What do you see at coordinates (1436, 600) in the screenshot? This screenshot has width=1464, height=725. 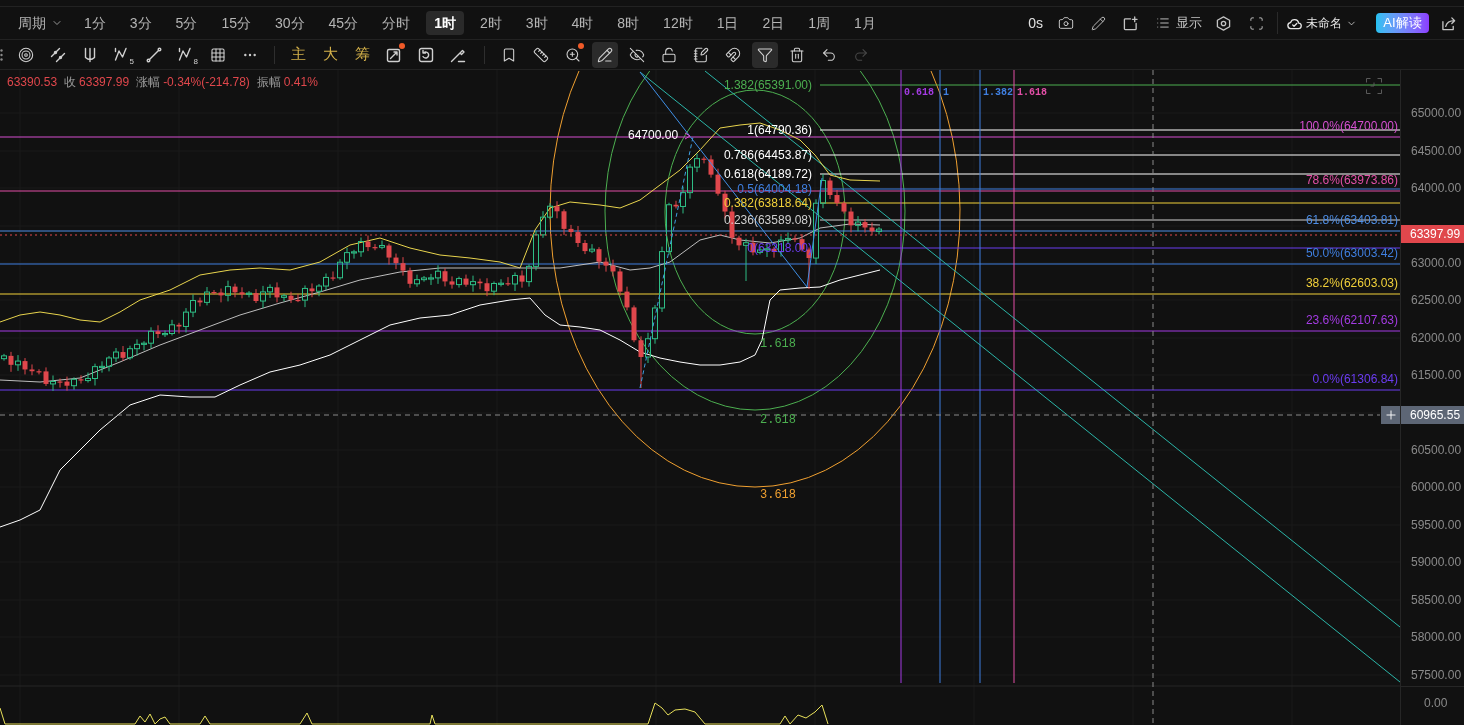 I see `price-tick: 58500.00` at bounding box center [1436, 600].